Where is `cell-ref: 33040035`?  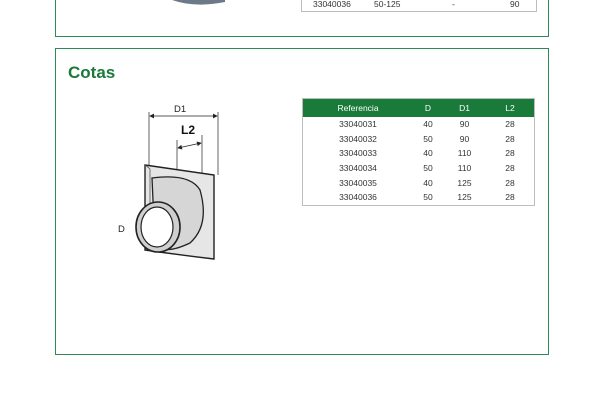
cell-ref: 33040035 is located at coordinates (358, 182).